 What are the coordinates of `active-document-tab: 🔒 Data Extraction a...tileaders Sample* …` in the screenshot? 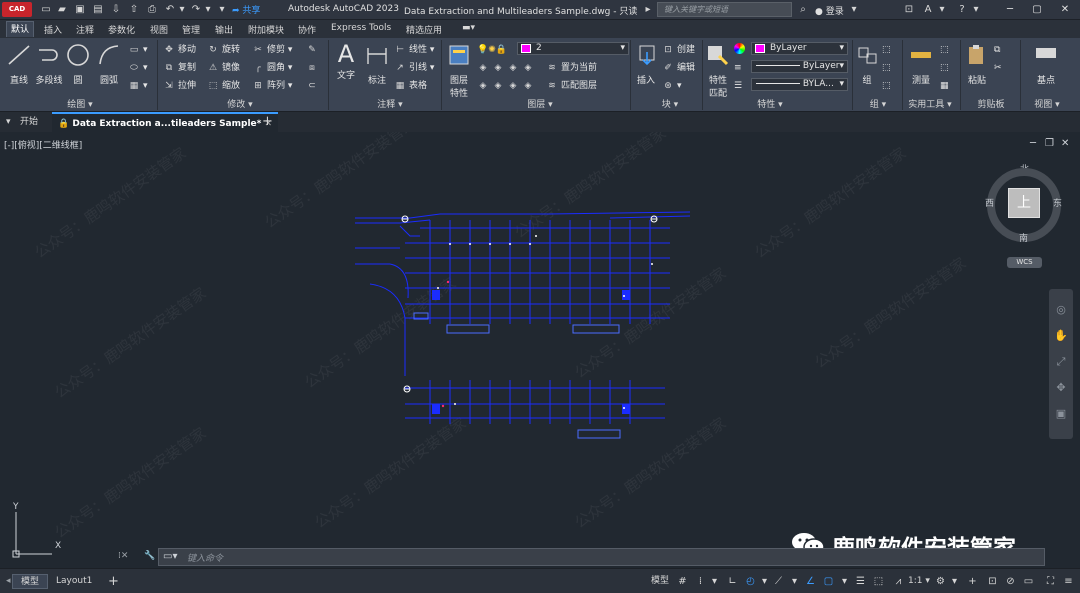 It's located at (165, 122).